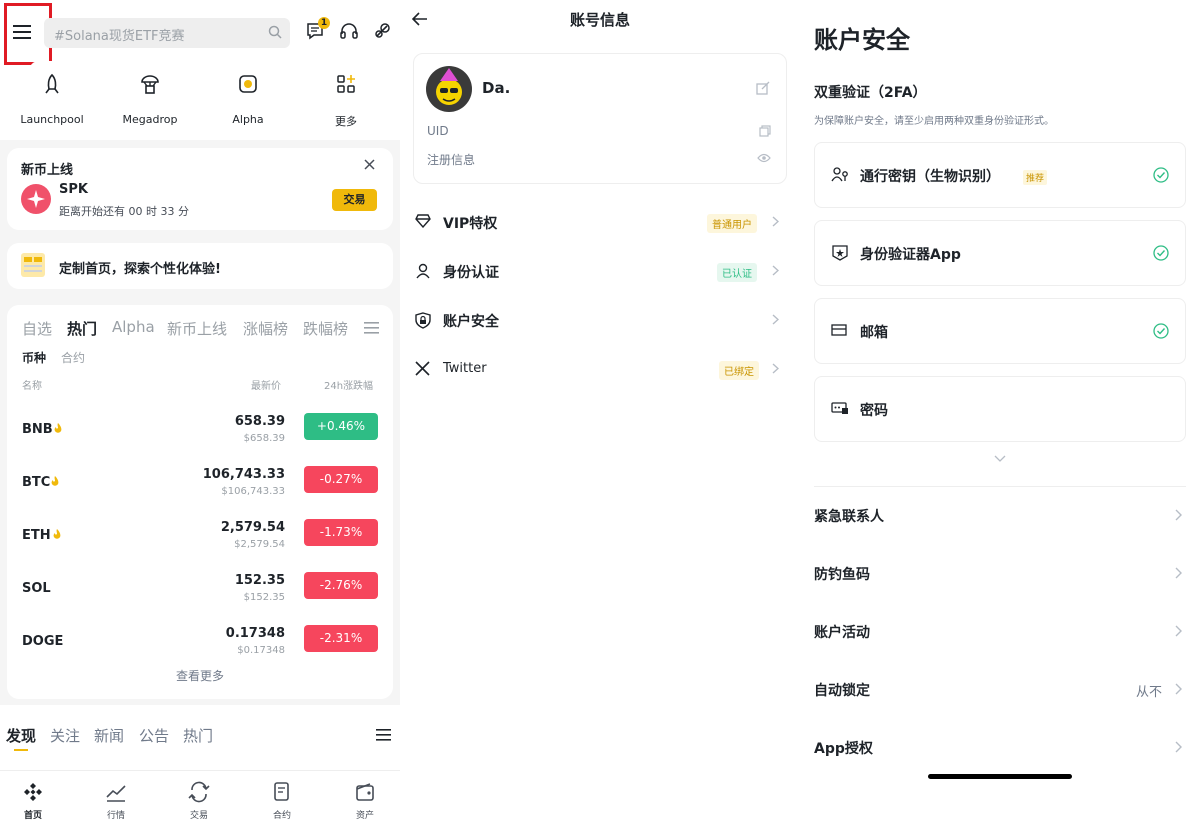 The image size is (1200, 833). What do you see at coordinates (255, 633) in the screenshot?
I see `coin-price: 0.17348` at bounding box center [255, 633].